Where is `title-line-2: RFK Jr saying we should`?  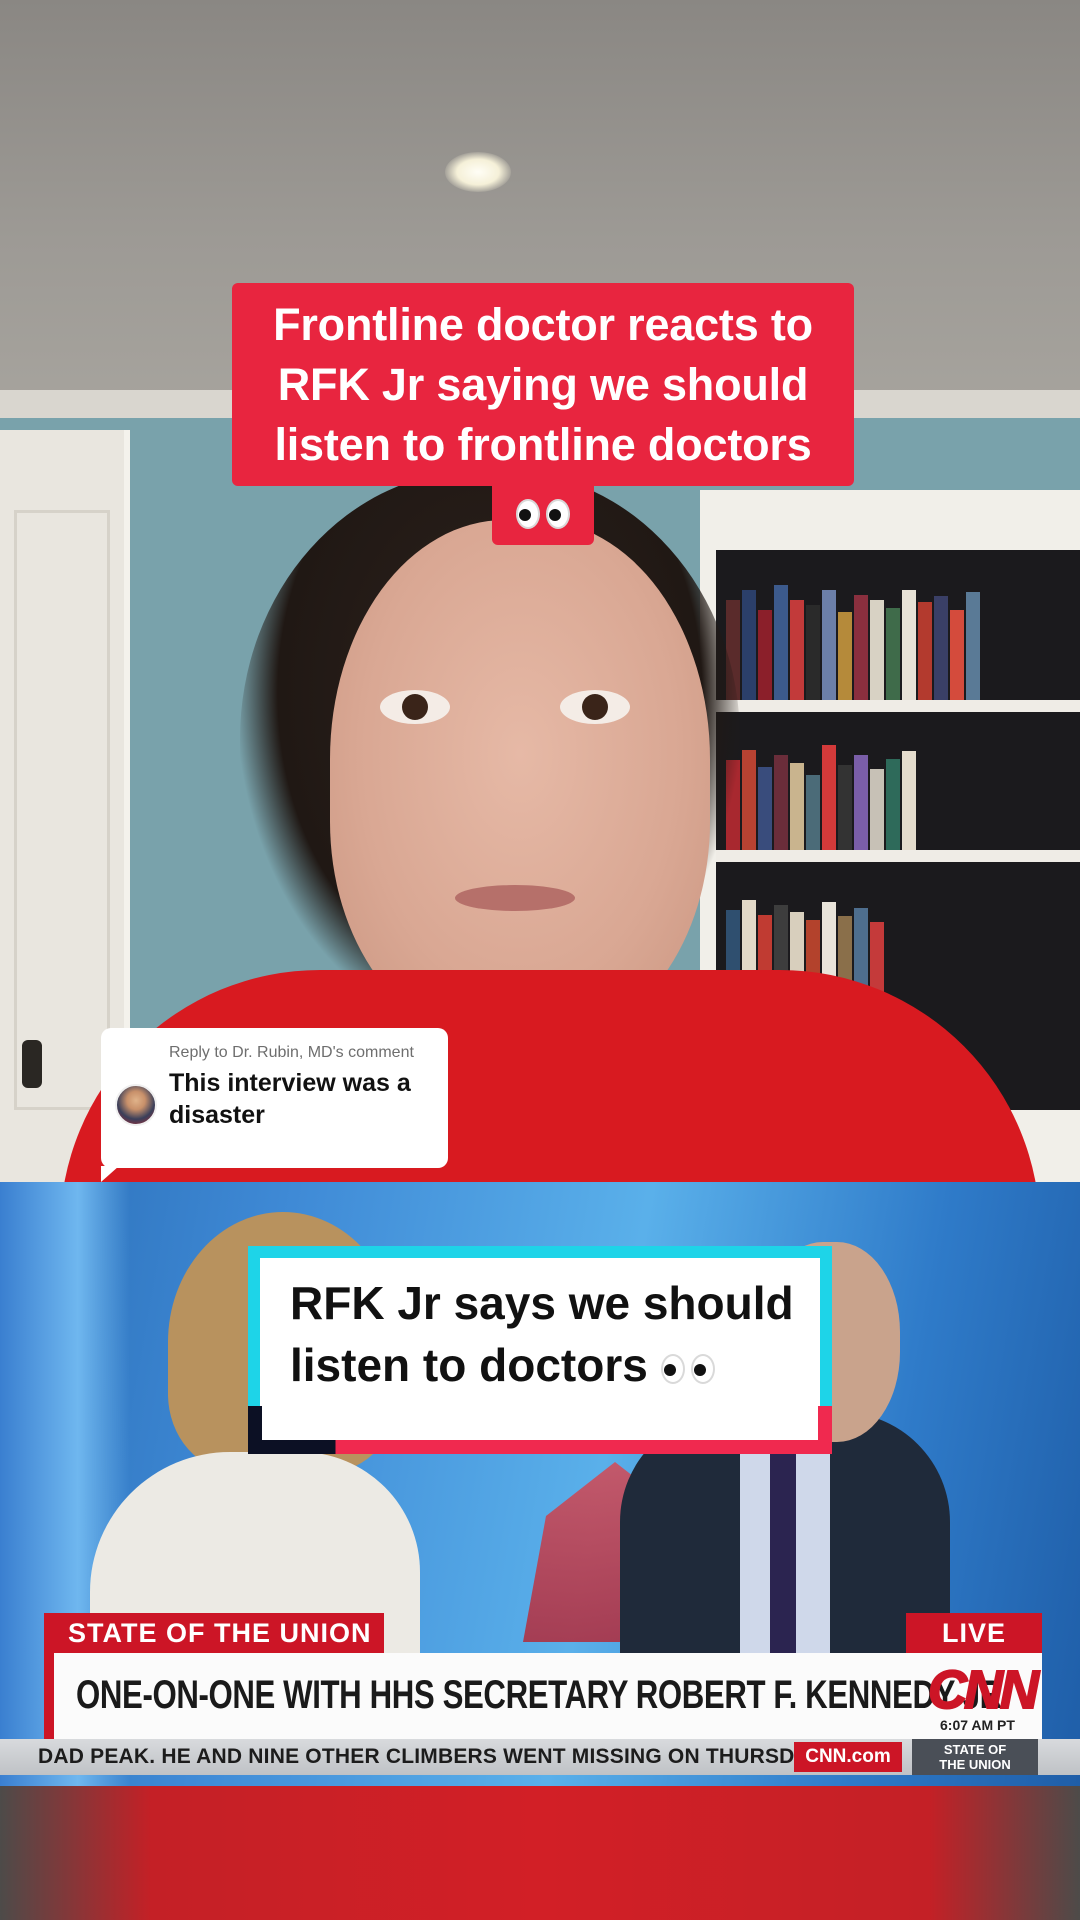
title-line-2: RFK Jr saying we should is located at coordinates (543, 384).